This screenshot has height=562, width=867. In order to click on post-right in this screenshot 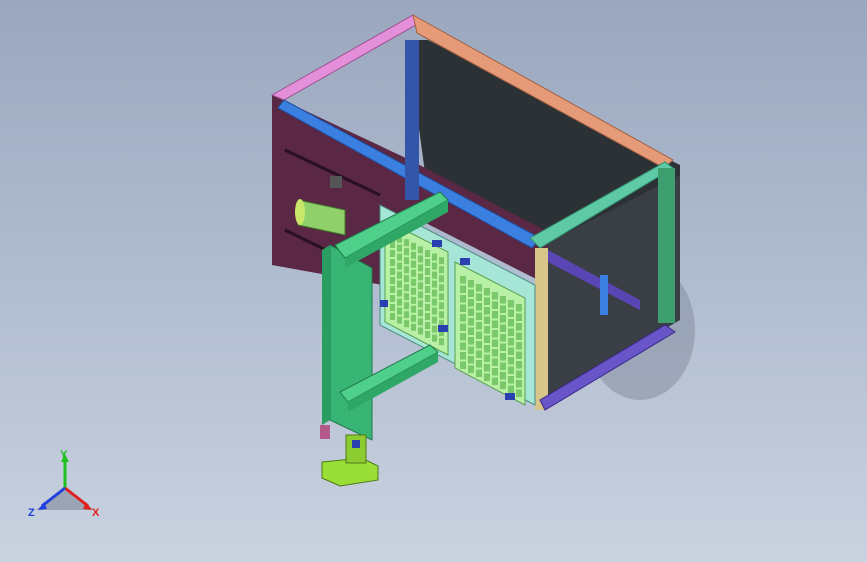, I will do `click(666, 245)`.